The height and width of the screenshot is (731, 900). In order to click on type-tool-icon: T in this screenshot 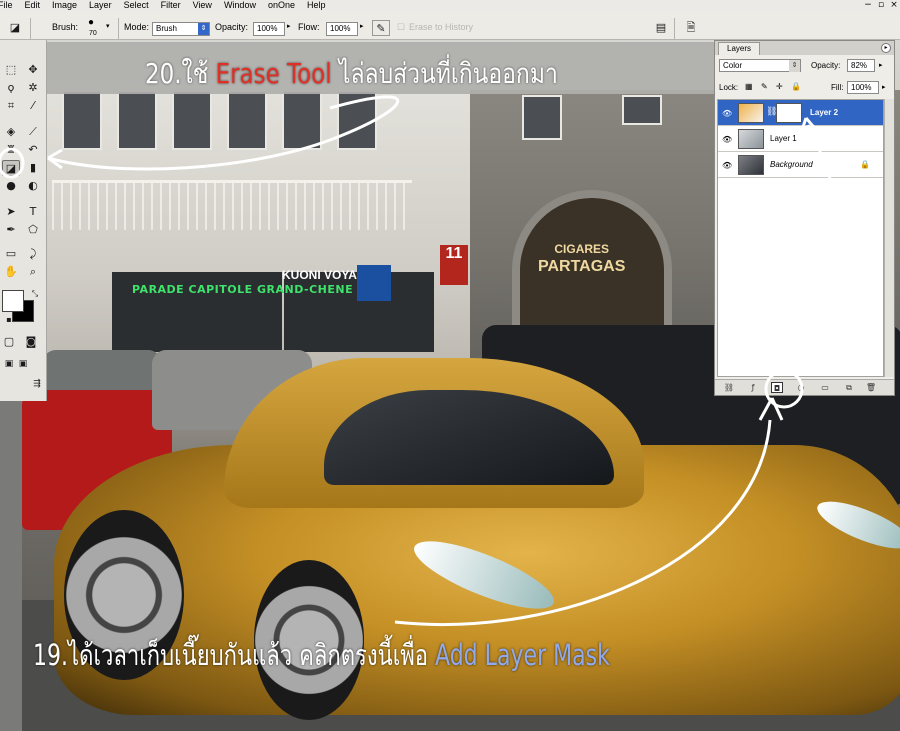, I will do `click(33, 212)`.